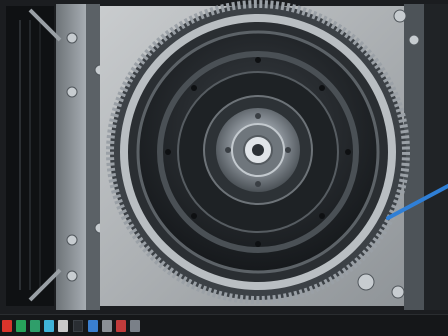  I want to click on hub, so click(258, 150).